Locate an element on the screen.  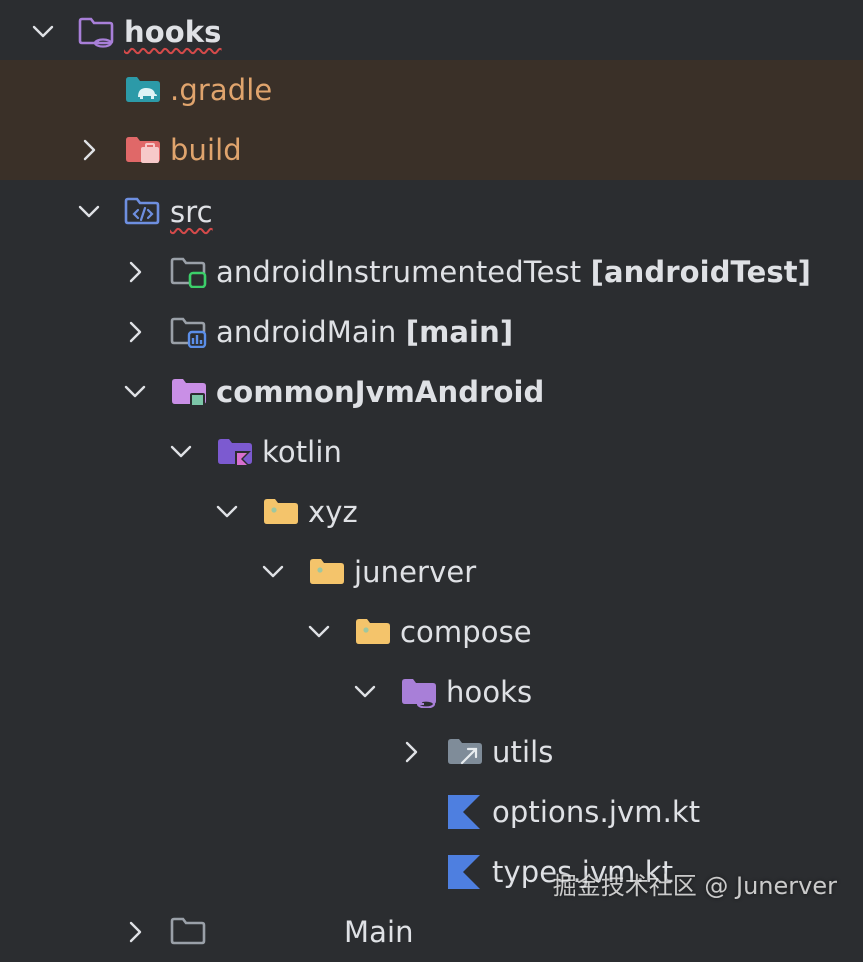
watermark: 掘金技术社区 @ Junerver is located at coordinates (694, 886).